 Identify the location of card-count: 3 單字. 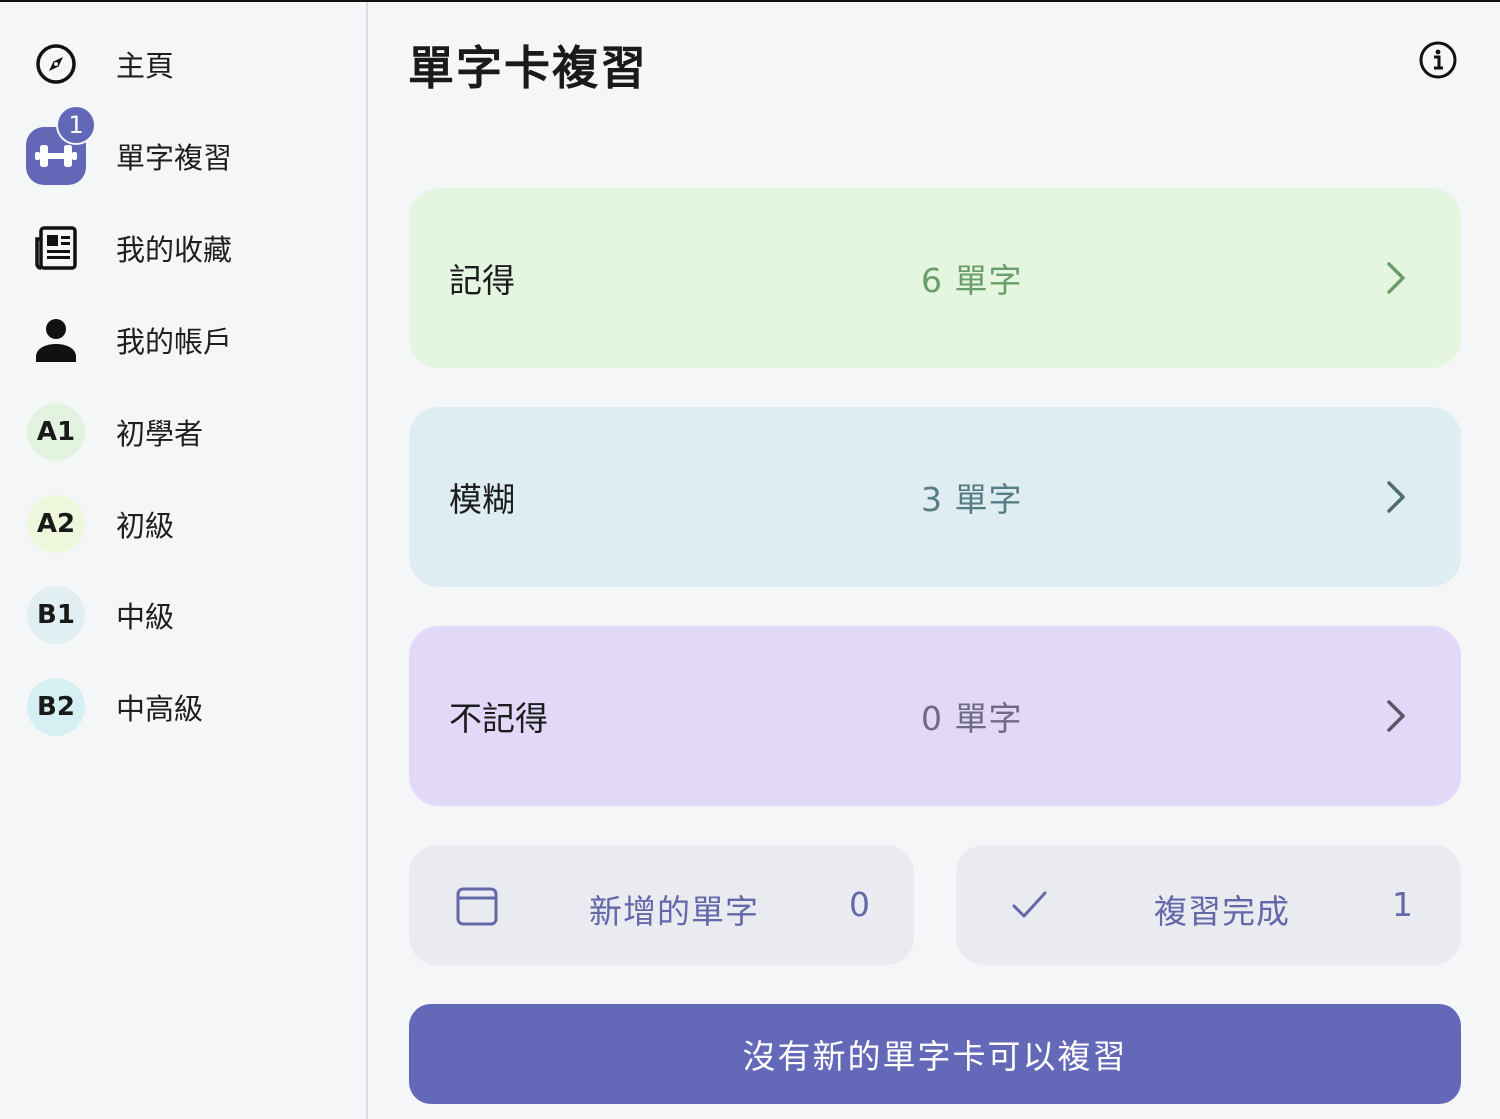
(972, 499).